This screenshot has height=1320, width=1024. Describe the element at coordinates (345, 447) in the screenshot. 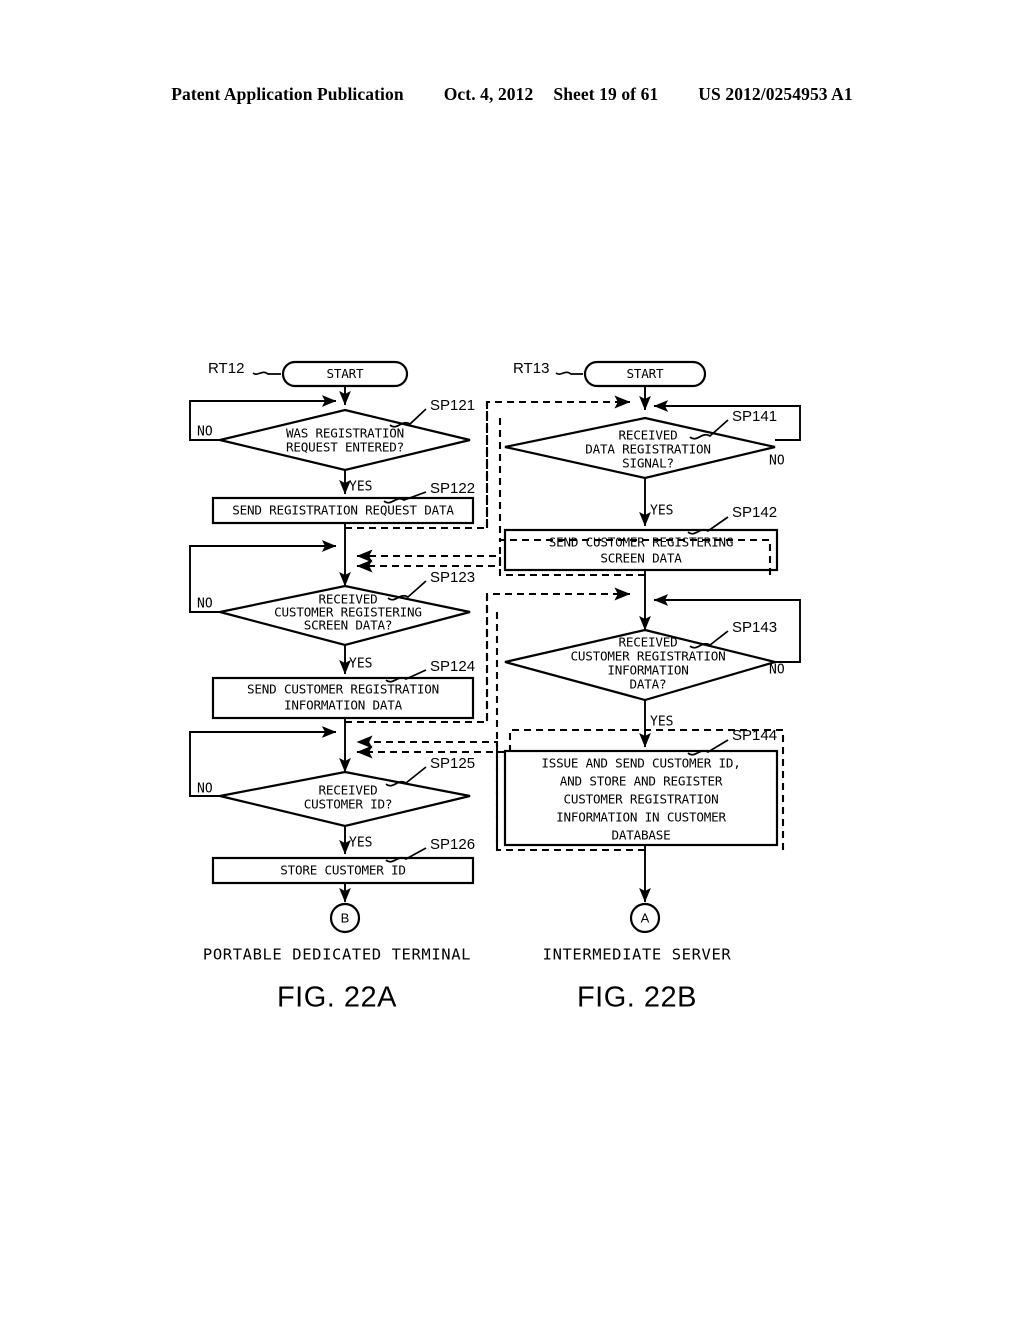

I see `left-sp121-line-2: REQUEST ENTERED?` at that location.